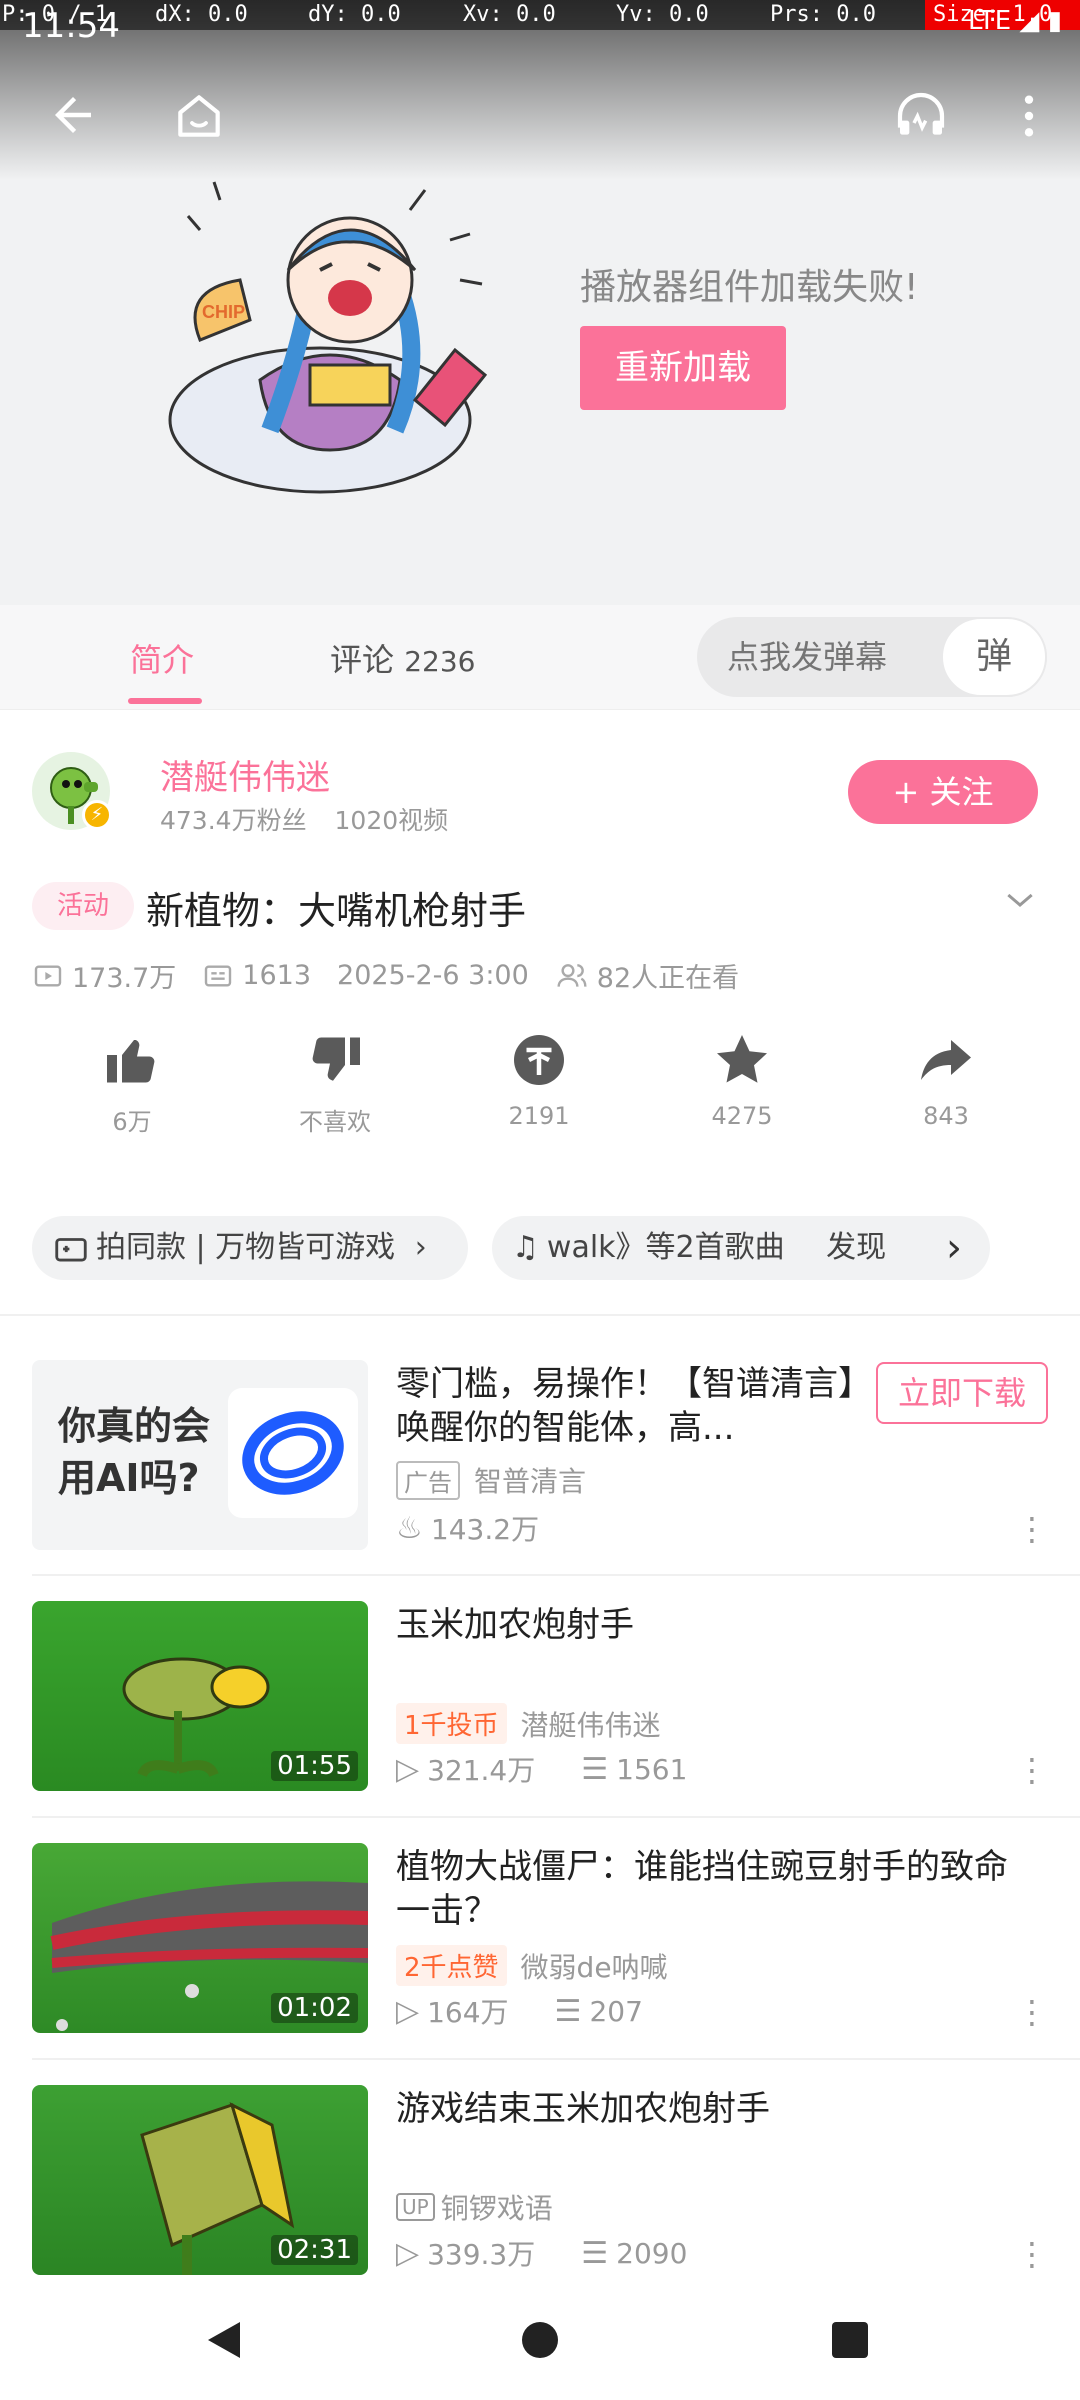 This screenshot has width=1080, height=2400. I want to click on video-tags: UP 铜锣戏语, so click(474, 2207).